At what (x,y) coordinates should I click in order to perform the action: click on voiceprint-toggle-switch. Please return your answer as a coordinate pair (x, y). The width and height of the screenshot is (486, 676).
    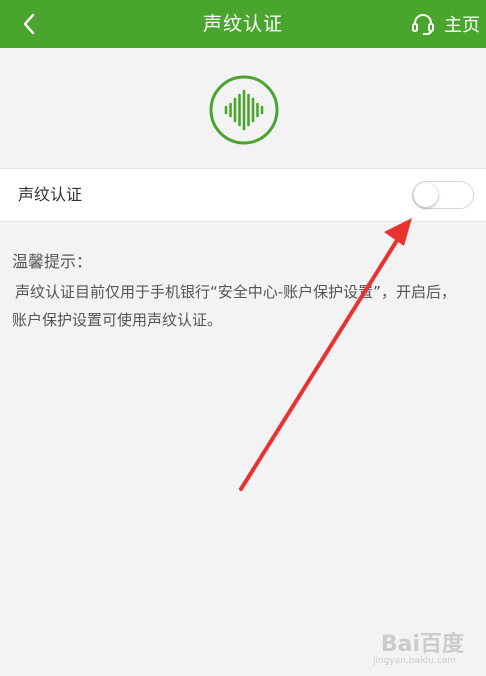
    Looking at the image, I should click on (443, 195).